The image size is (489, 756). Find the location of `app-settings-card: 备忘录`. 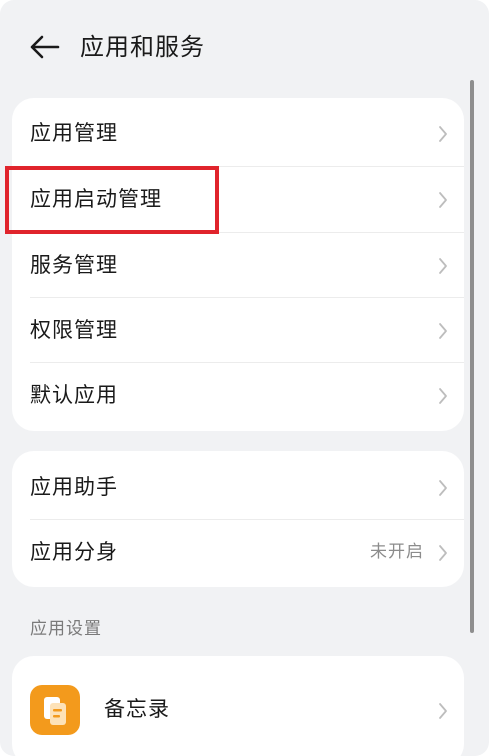

app-settings-card: 备忘录 is located at coordinates (238, 706).